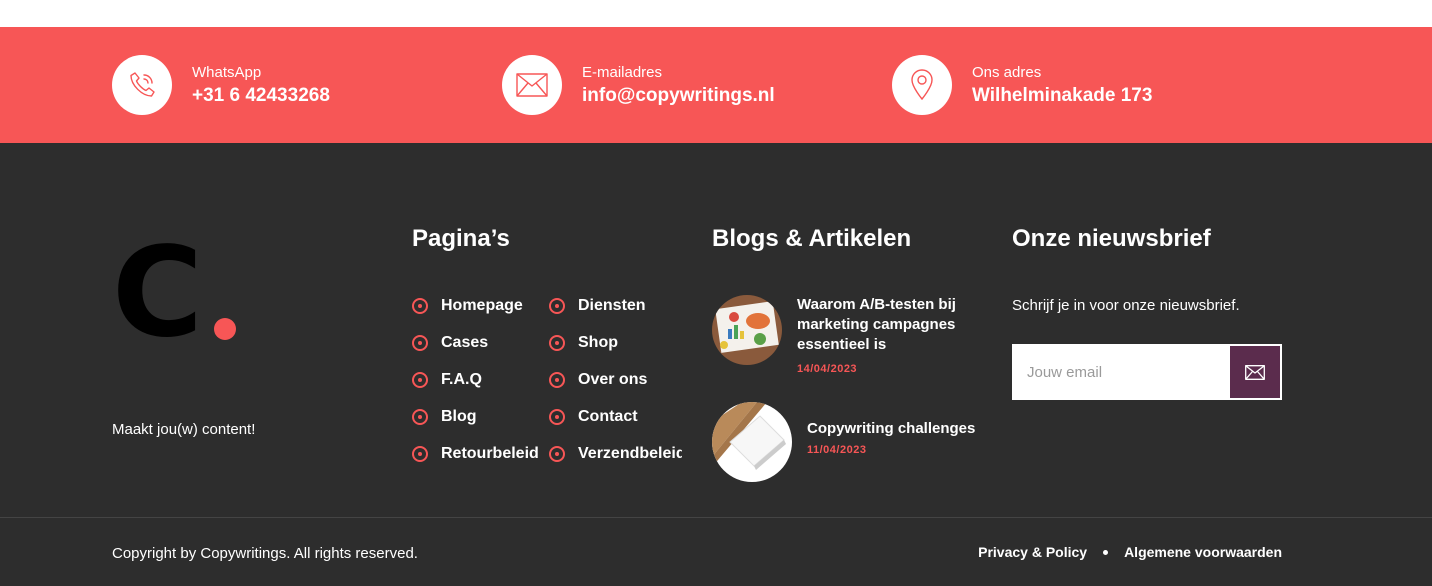 The width and height of the screenshot is (1432, 586). I want to click on nav-link-homepage: Homepage, so click(467, 306).